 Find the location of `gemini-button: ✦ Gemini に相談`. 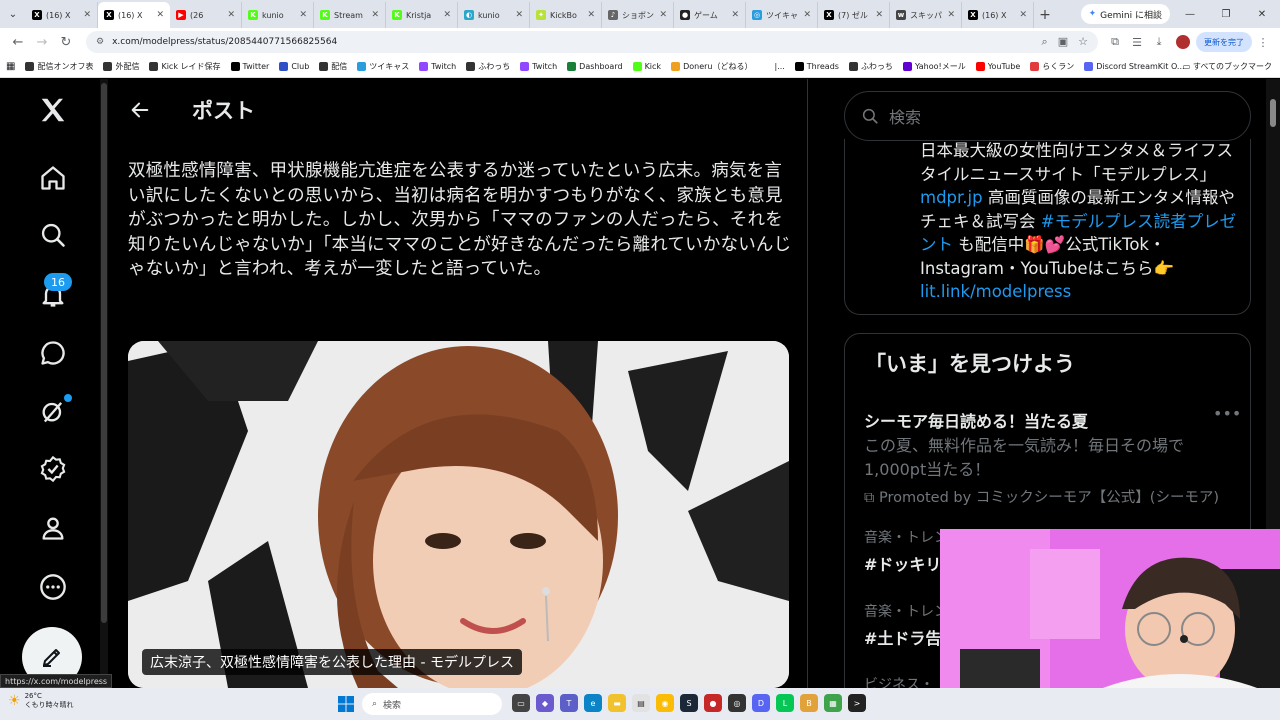

gemini-button: ✦ Gemini に相談 is located at coordinates (1125, 14).